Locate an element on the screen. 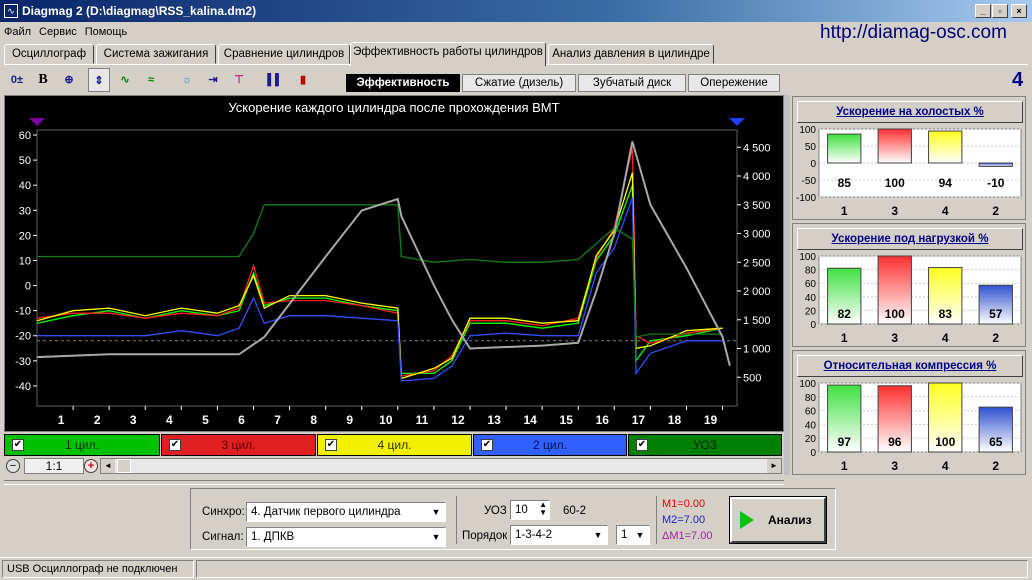 The image size is (1032, 580). x-tick-label: 11 is located at coordinates (422, 420).